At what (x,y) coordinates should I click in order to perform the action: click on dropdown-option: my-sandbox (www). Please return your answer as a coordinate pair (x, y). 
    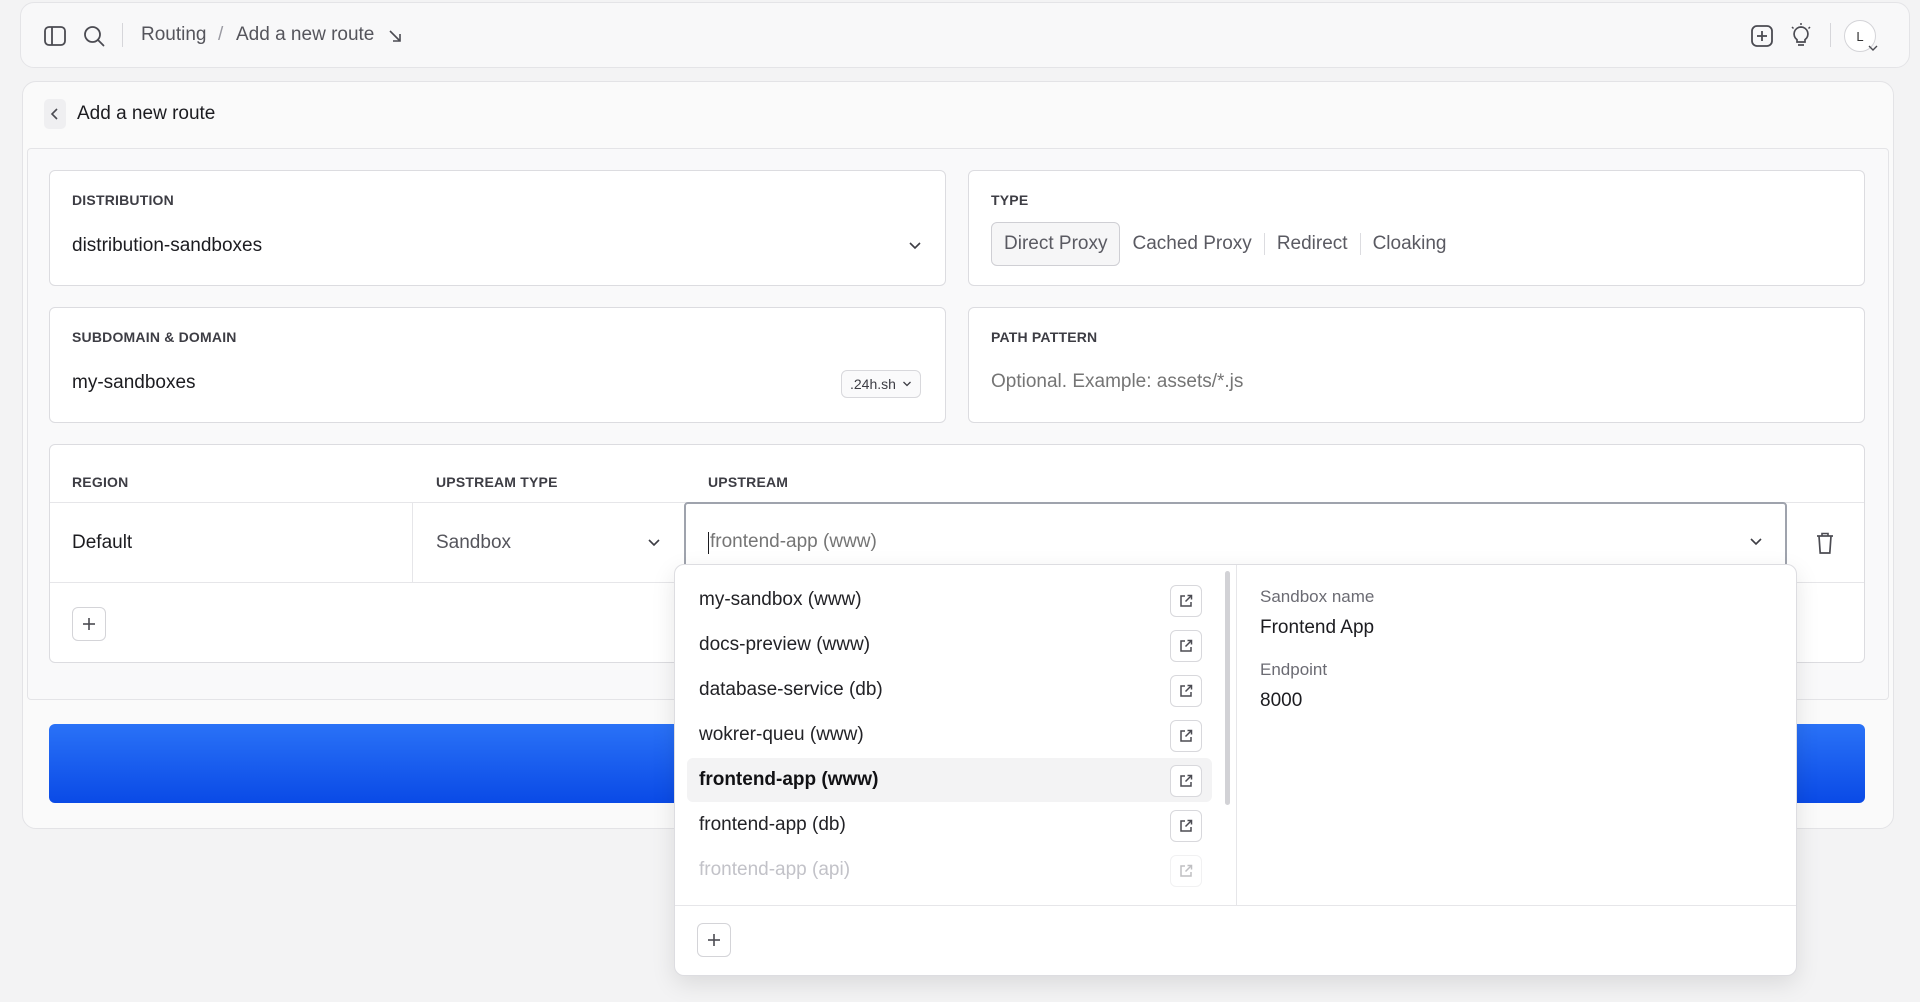
    Looking at the image, I should click on (949, 600).